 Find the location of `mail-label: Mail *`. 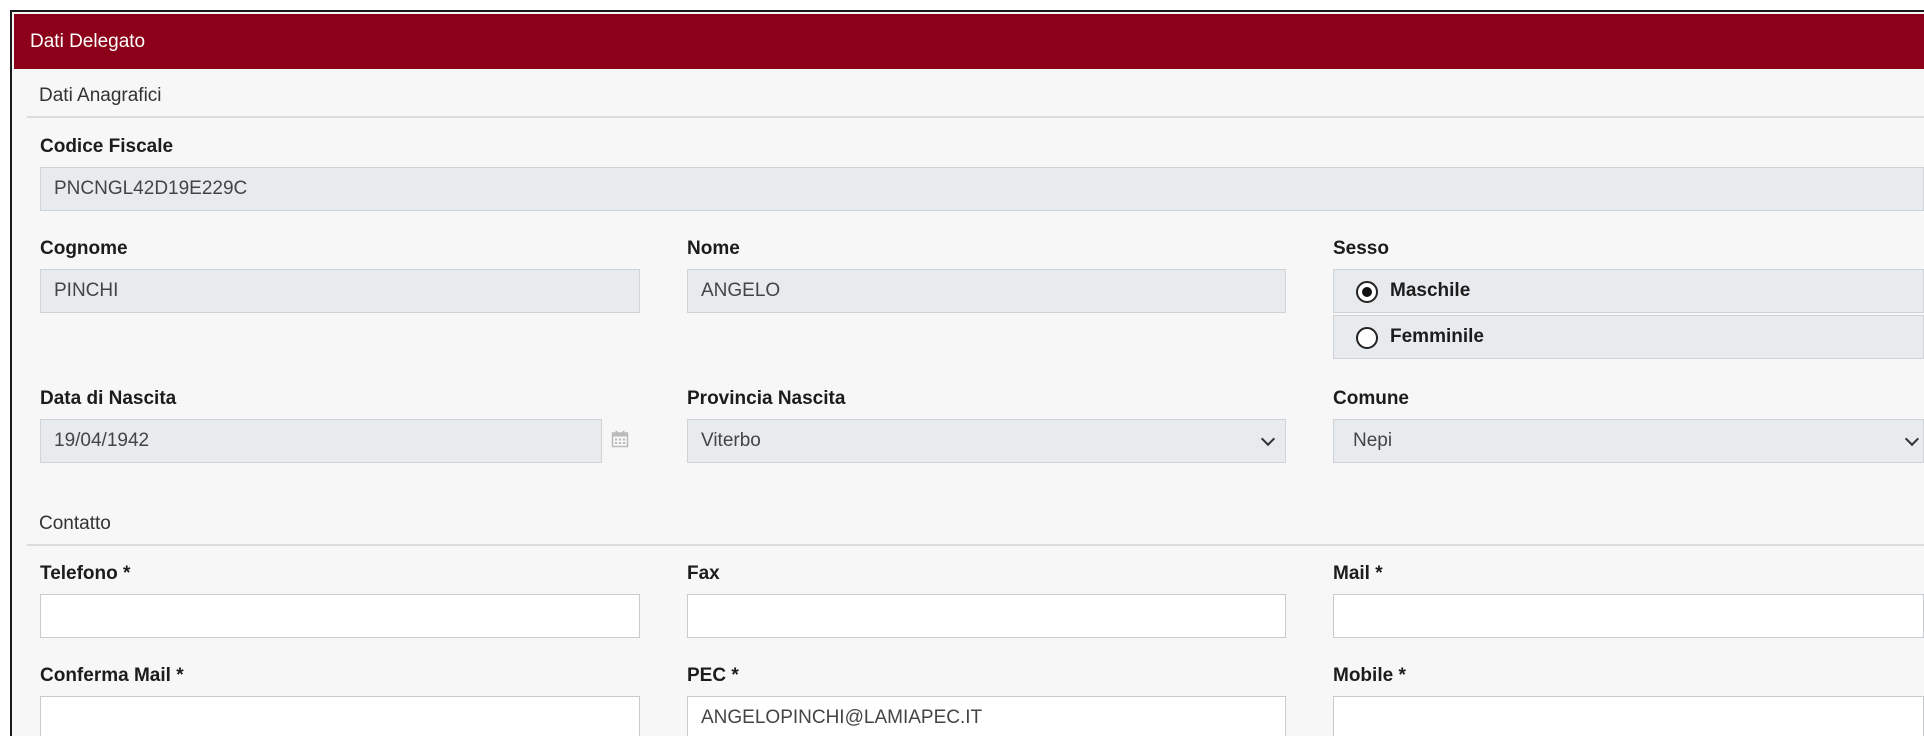

mail-label: Mail * is located at coordinates (1358, 573).